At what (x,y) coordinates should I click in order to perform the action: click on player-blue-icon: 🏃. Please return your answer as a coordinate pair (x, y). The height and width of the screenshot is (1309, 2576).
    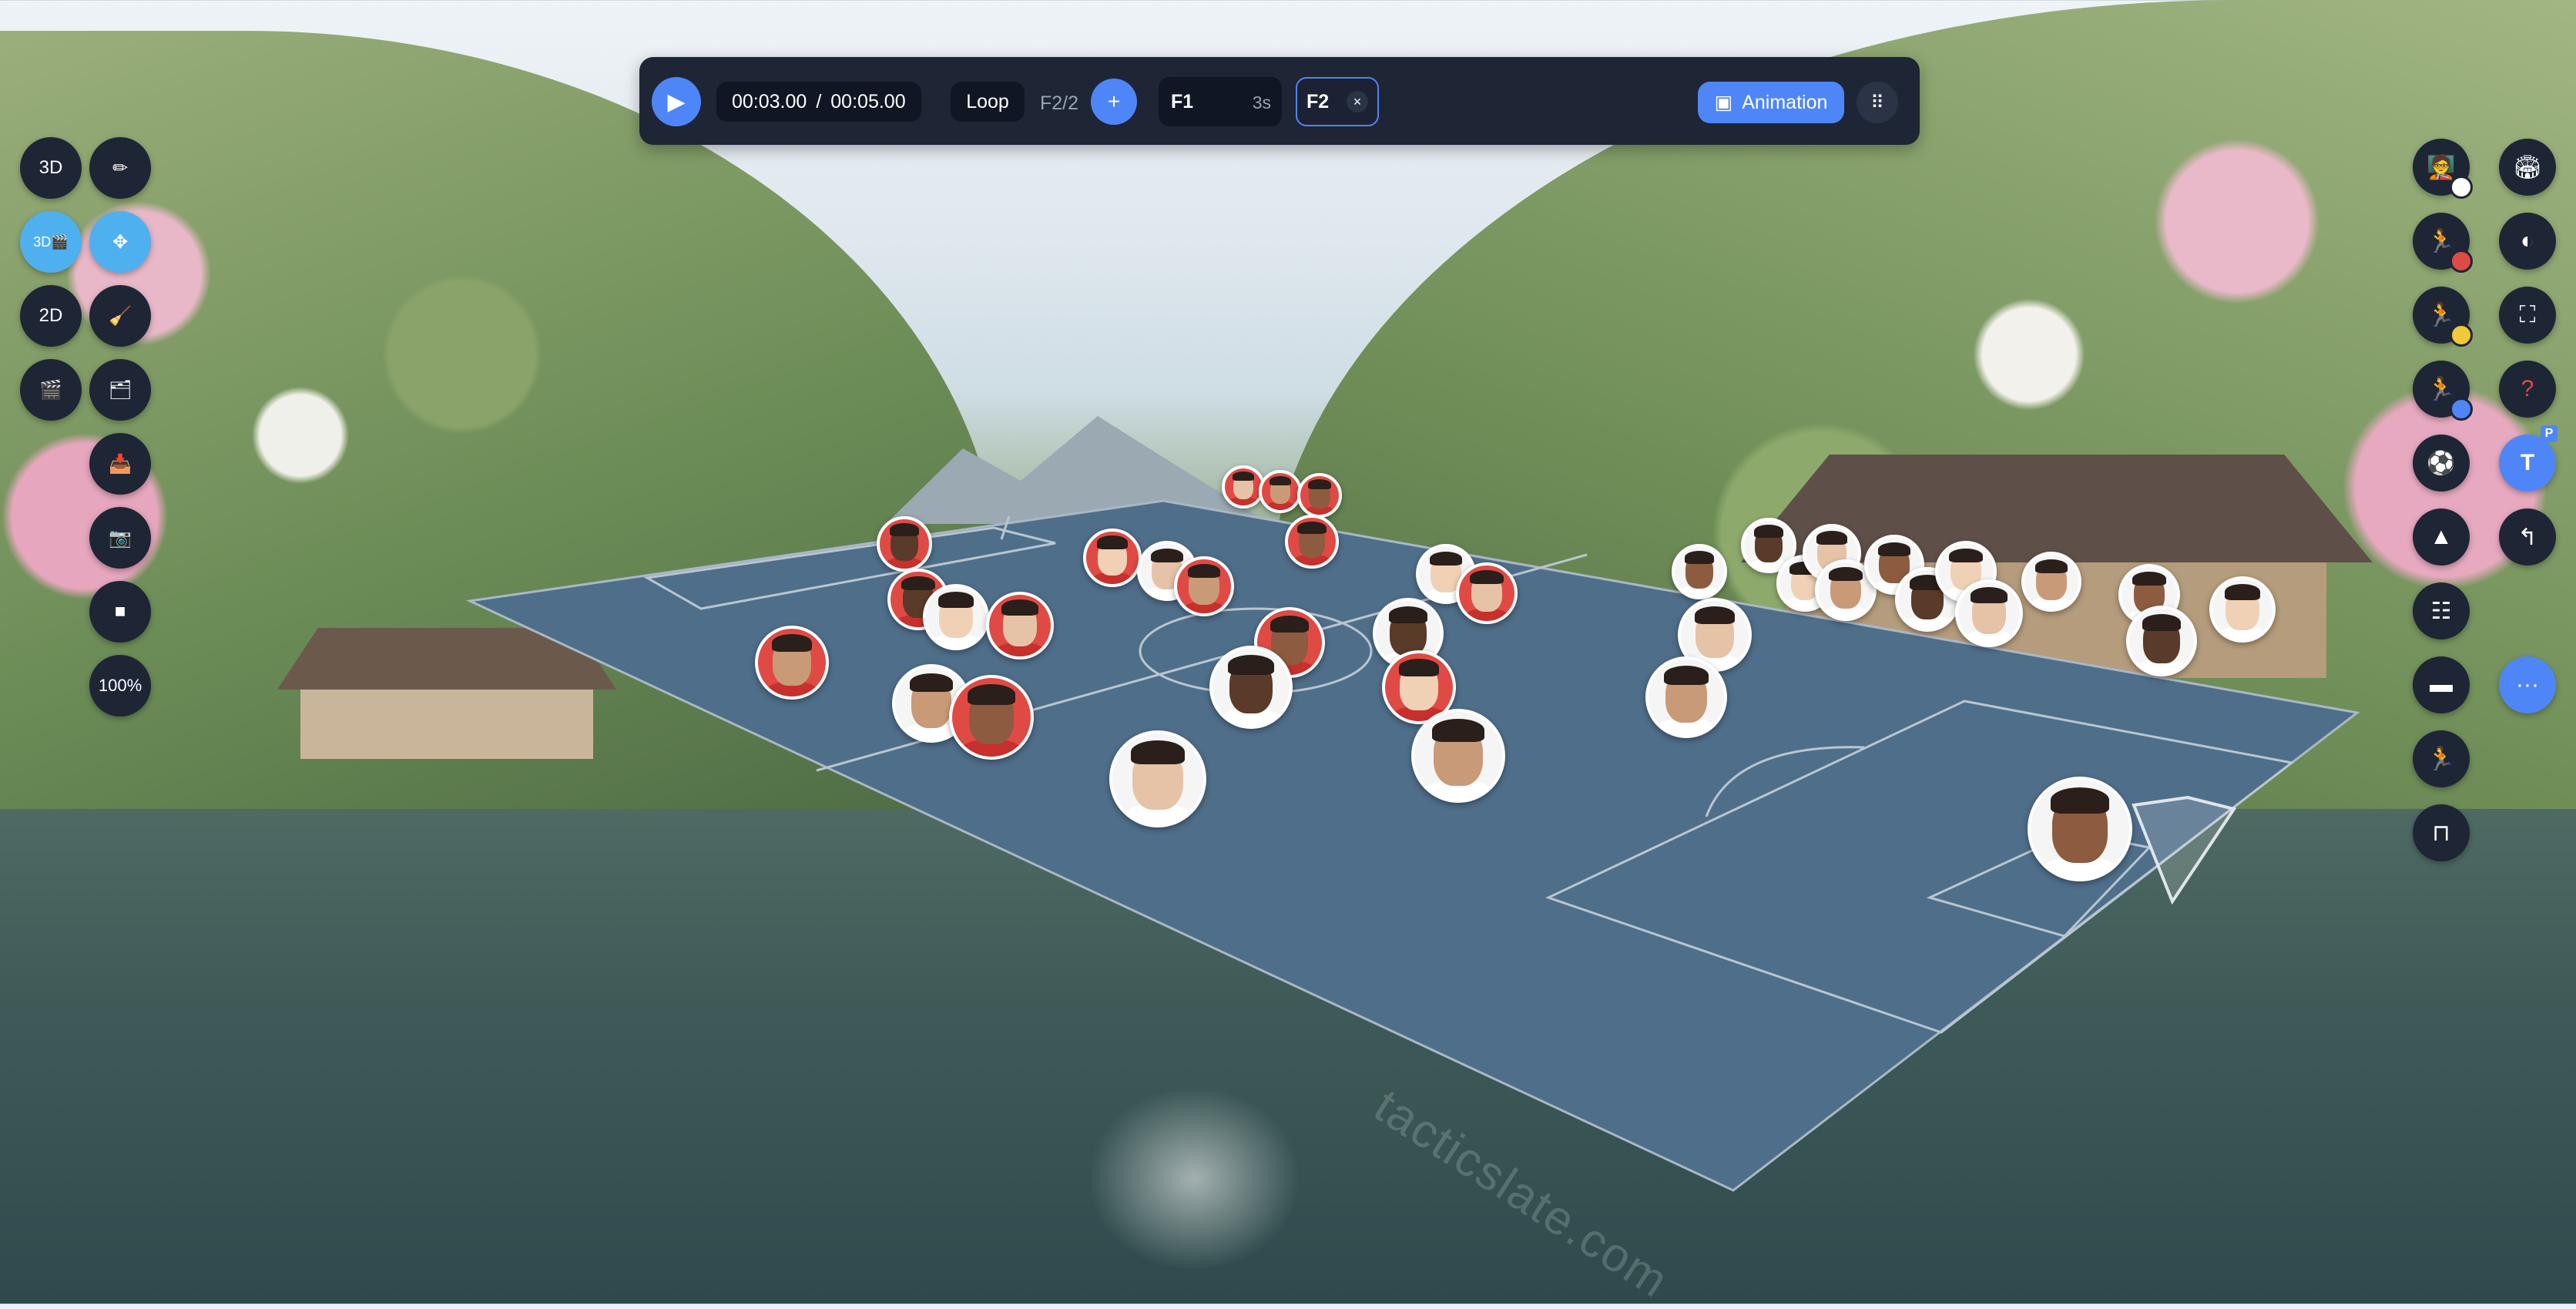
    Looking at the image, I should click on (2443, 391).